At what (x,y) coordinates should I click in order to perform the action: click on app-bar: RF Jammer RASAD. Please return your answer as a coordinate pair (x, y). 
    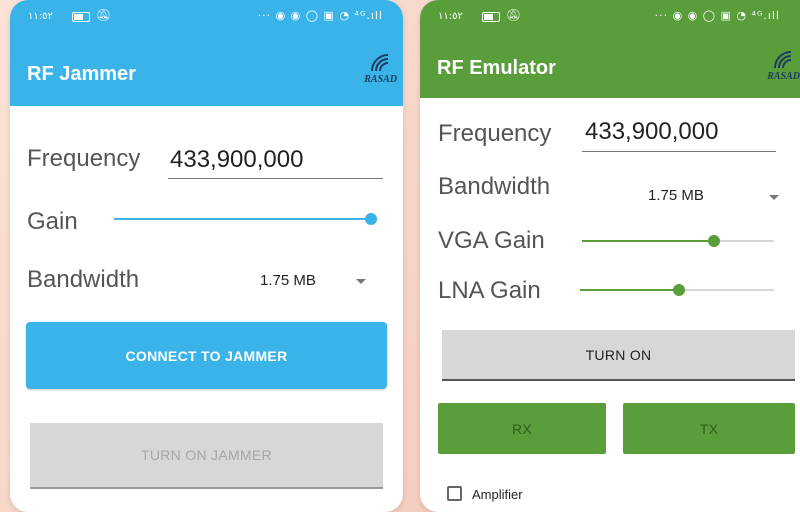
    Looking at the image, I should click on (206, 71).